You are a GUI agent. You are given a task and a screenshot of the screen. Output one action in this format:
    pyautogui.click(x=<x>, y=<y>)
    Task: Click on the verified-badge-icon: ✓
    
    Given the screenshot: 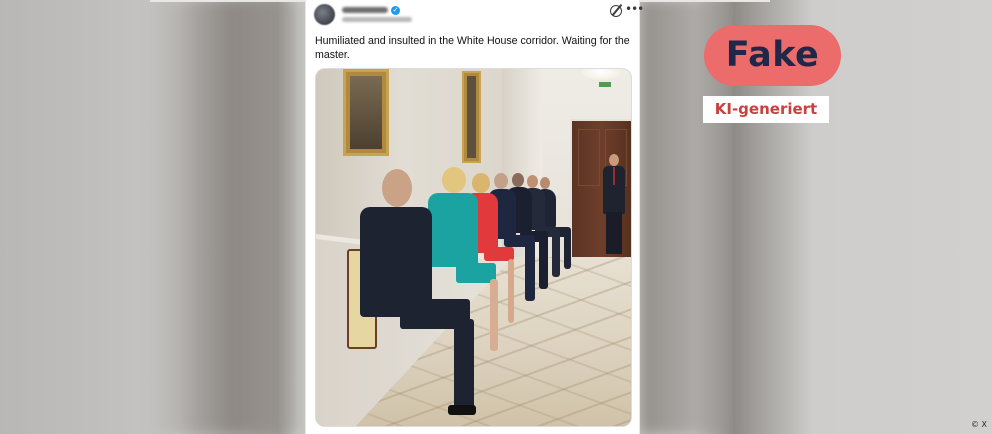 What is the action you would take?
    pyautogui.click(x=395, y=10)
    